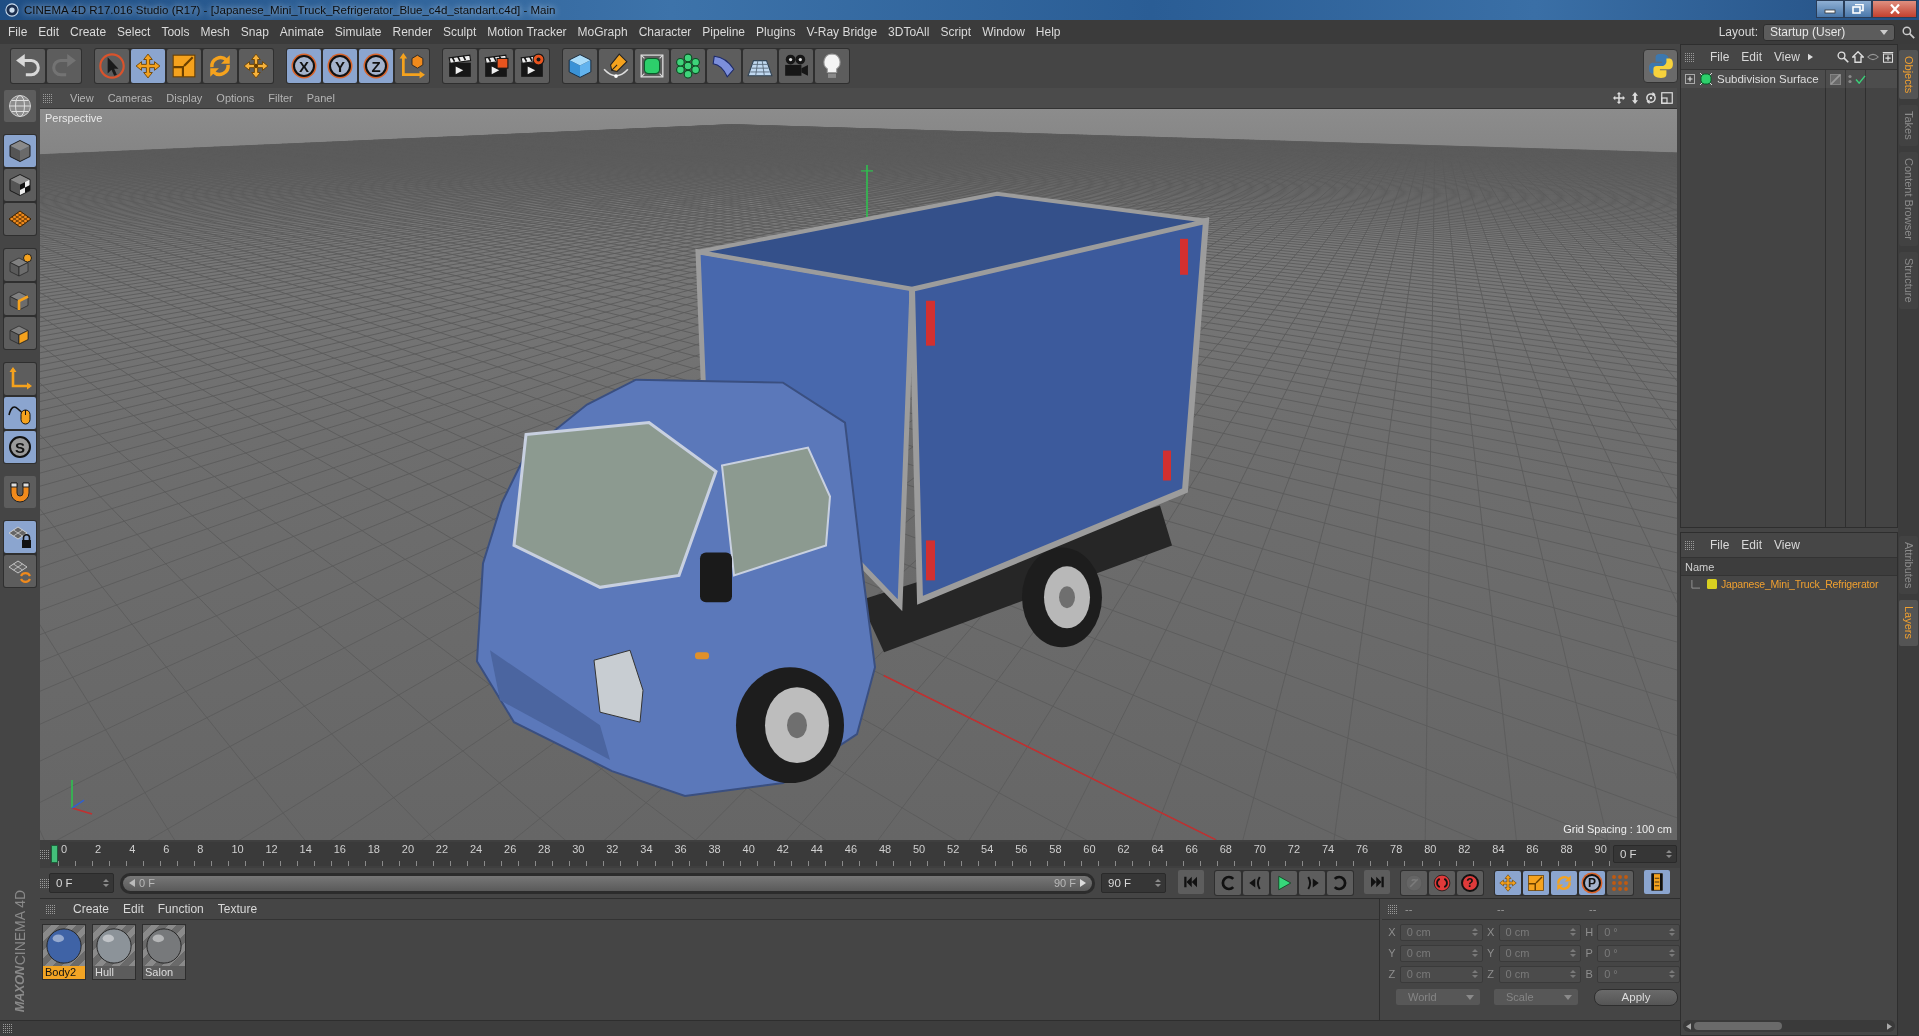 This screenshot has width=1919, height=1036. What do you see at coordinates (1660, 66) in the screenshot?
I see `python-button` at bounding box center [1660, 66].